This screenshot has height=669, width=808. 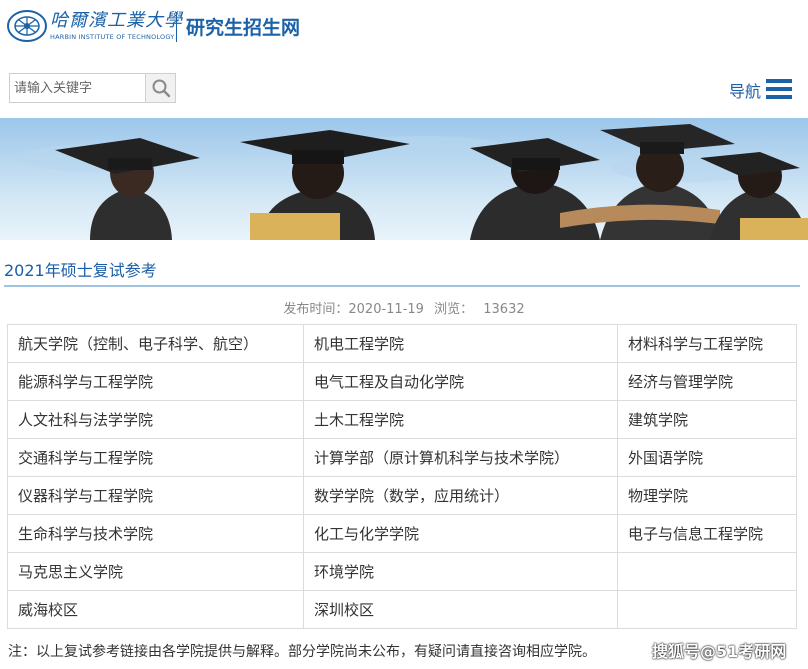 What do you see at coordinates (155, 457) in the screenshot?
I see `school-link: 交通科学与工程学院` at bounding box center [155, 457].